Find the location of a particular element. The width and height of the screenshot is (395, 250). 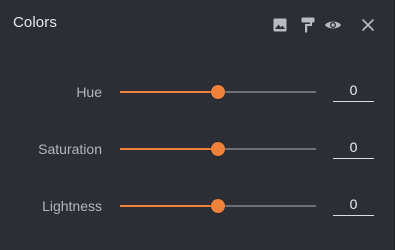

hue-slider-thumb is located at coordinates (218, 92).